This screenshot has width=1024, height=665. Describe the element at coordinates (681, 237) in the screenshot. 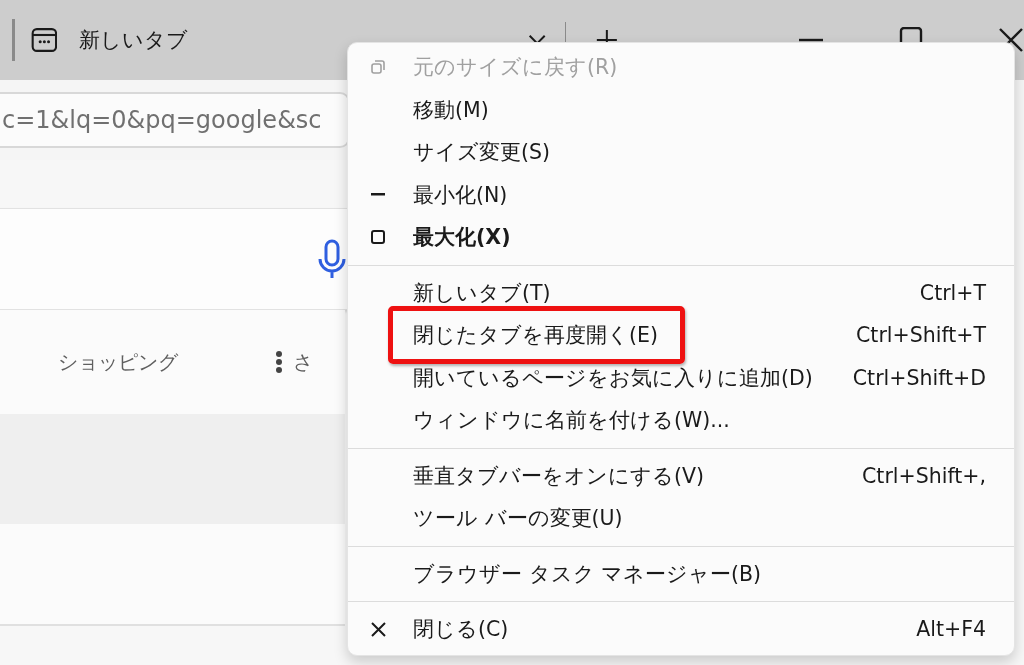

I see `menu-item: 最大化(X)` at that location.